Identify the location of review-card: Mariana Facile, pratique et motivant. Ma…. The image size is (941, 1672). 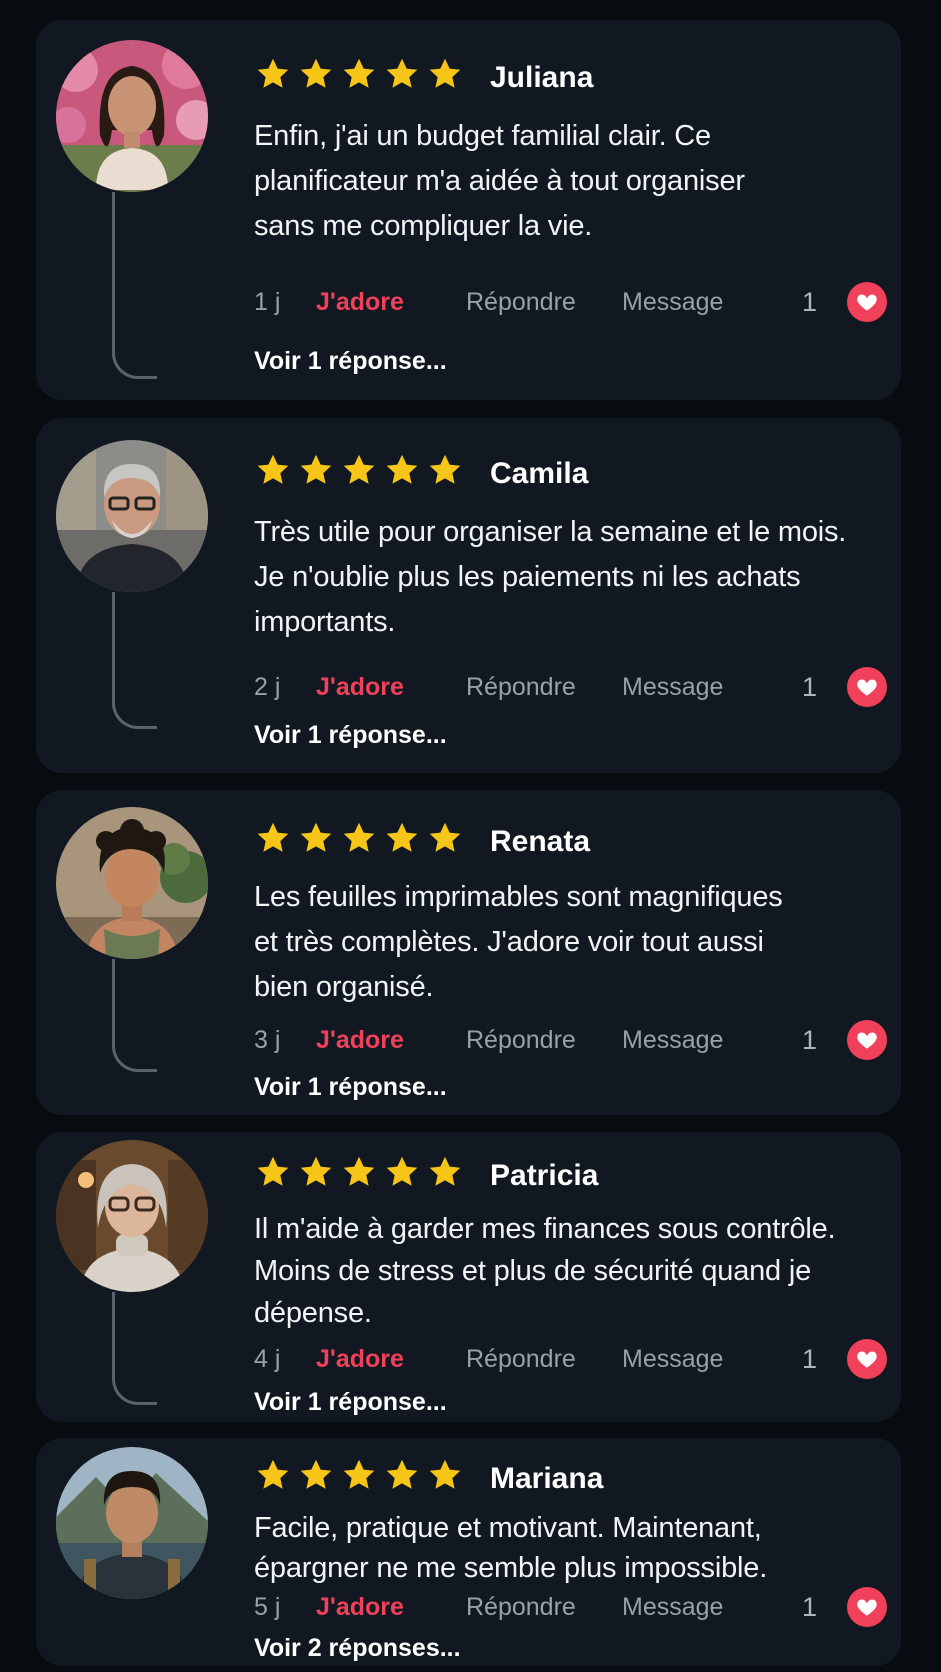
(468, 1552).